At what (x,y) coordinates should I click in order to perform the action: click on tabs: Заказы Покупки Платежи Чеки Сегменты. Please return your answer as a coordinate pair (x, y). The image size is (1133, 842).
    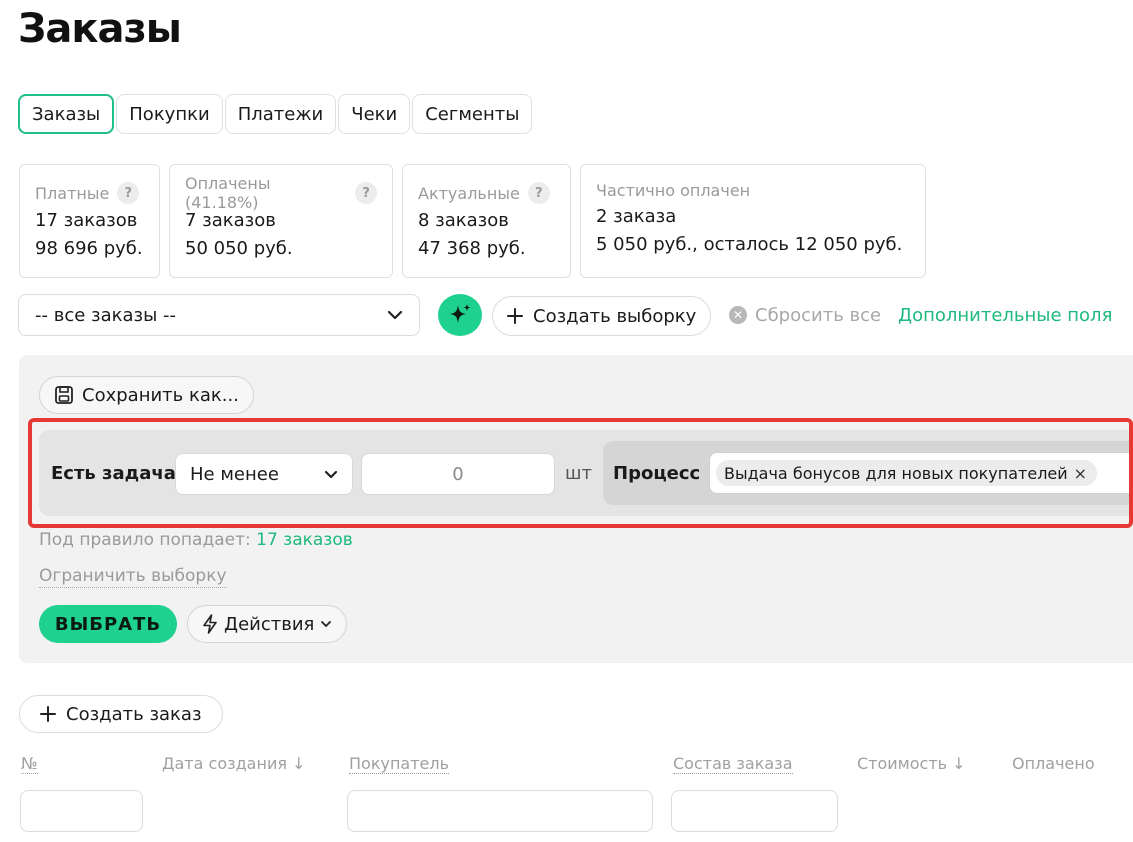
    Looking at the image, I should click on (275, 114).